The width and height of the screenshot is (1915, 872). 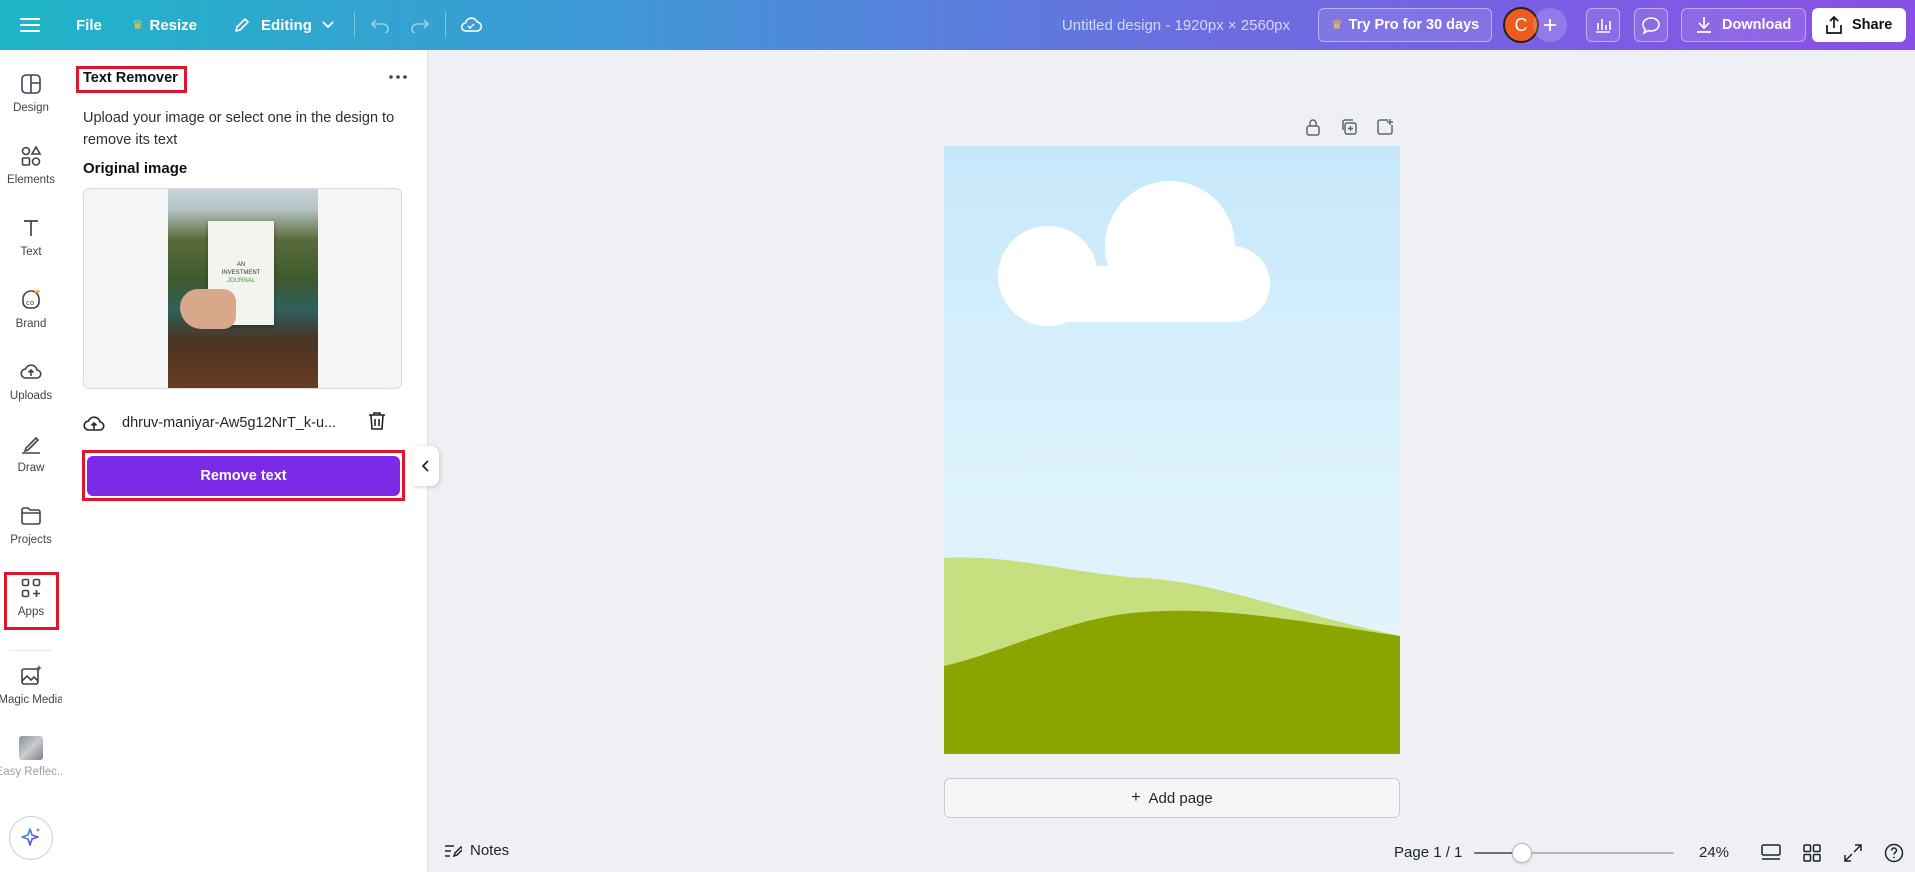 I want to click on lock-icon, so click(x=1313, y=127).